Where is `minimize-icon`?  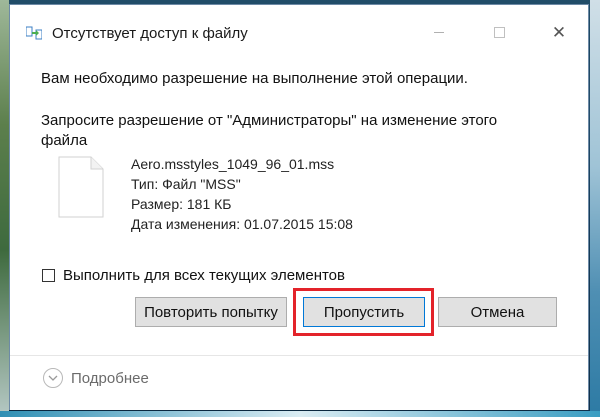
minimize-icon is located at coordinates (439, 32).